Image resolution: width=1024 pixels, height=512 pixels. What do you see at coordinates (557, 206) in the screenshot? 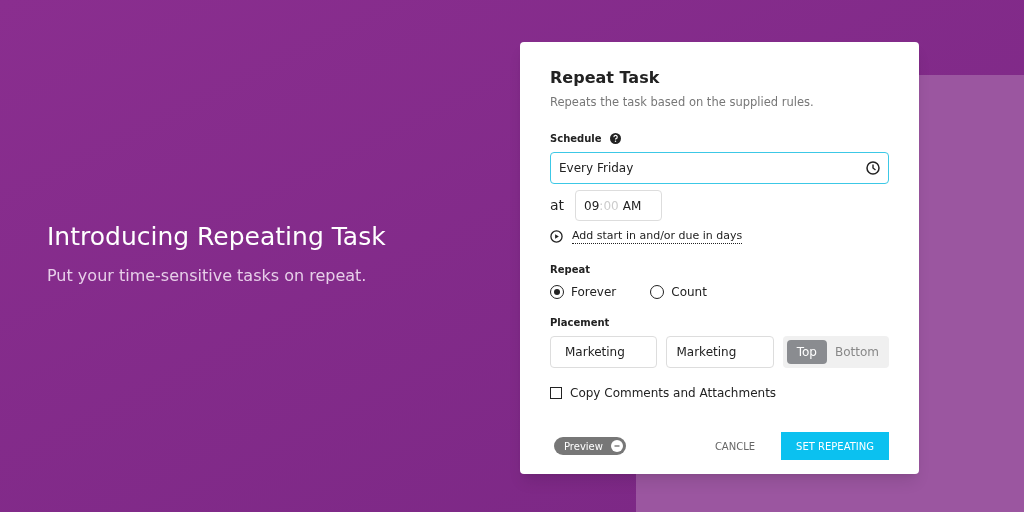
I see `at-label: at` at bounding box center [557, 206].